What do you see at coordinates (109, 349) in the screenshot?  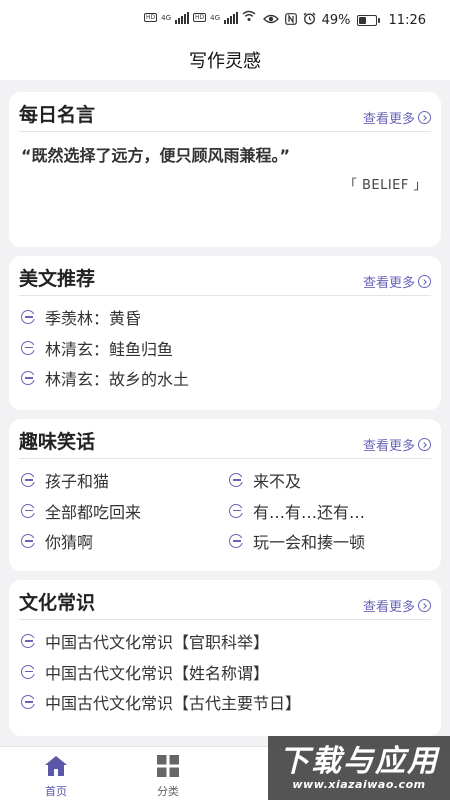 I see `item-label: 林清玄：鲑鱼归鱼` at bounding box center [109, 349].